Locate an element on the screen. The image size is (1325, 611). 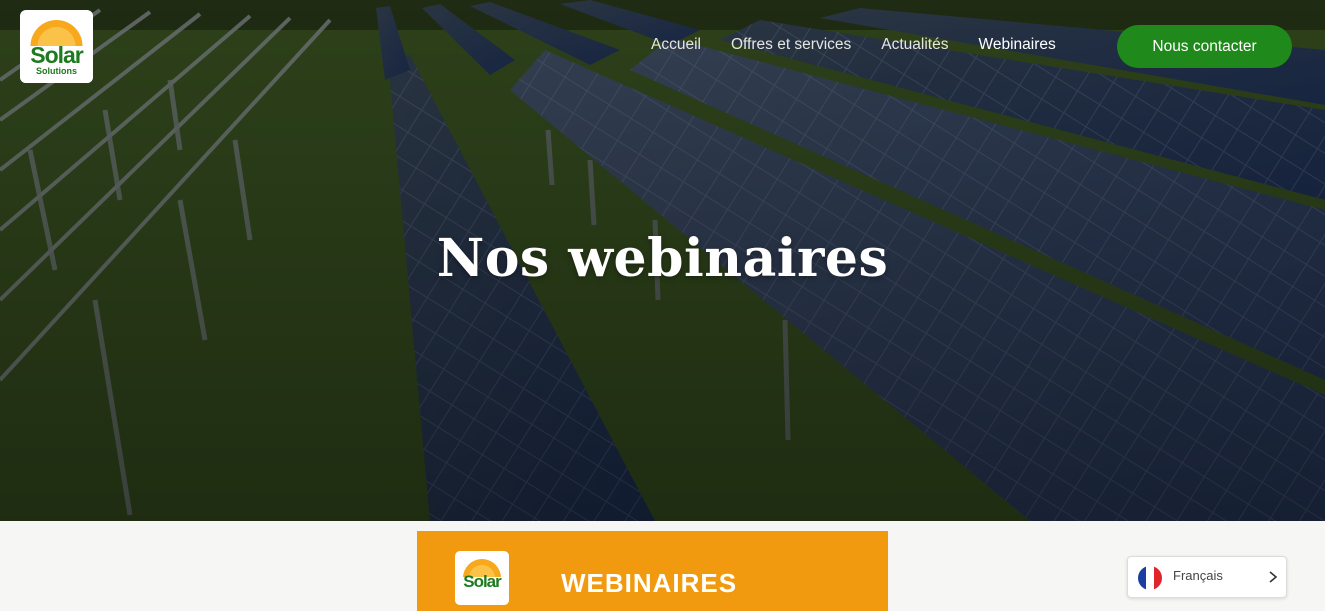
france-flag-icon is located at coordinates (1150, 578).